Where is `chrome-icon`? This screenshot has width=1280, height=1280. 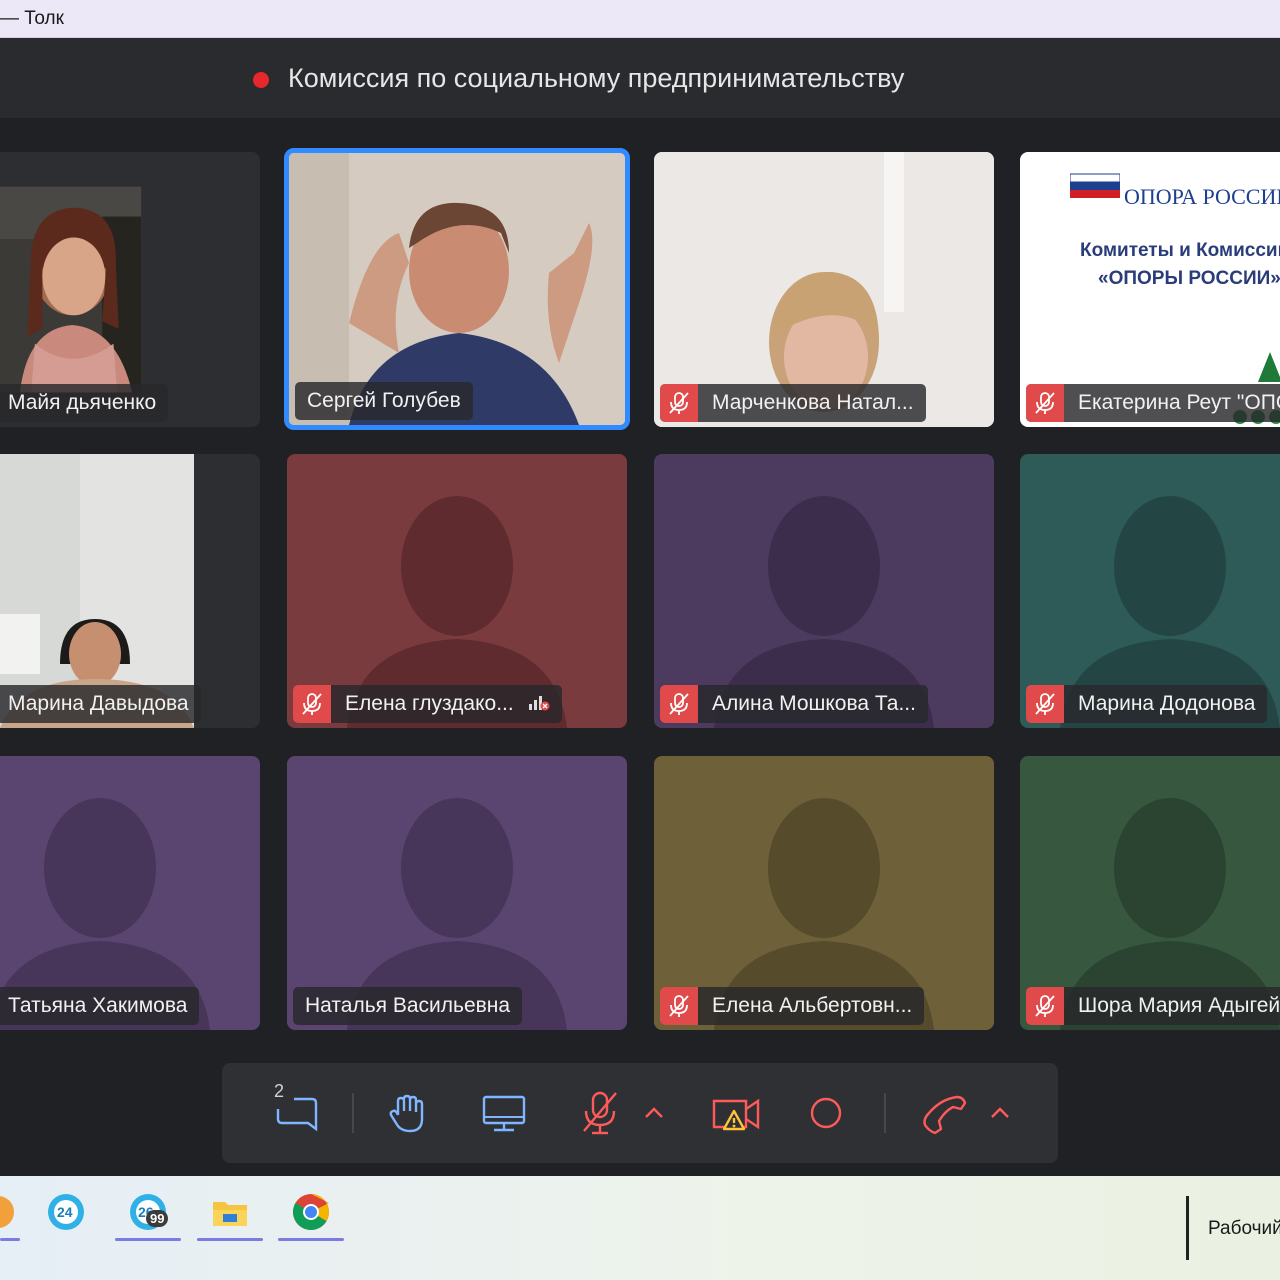
chrome-icon is located at coordinates (311, 1212).